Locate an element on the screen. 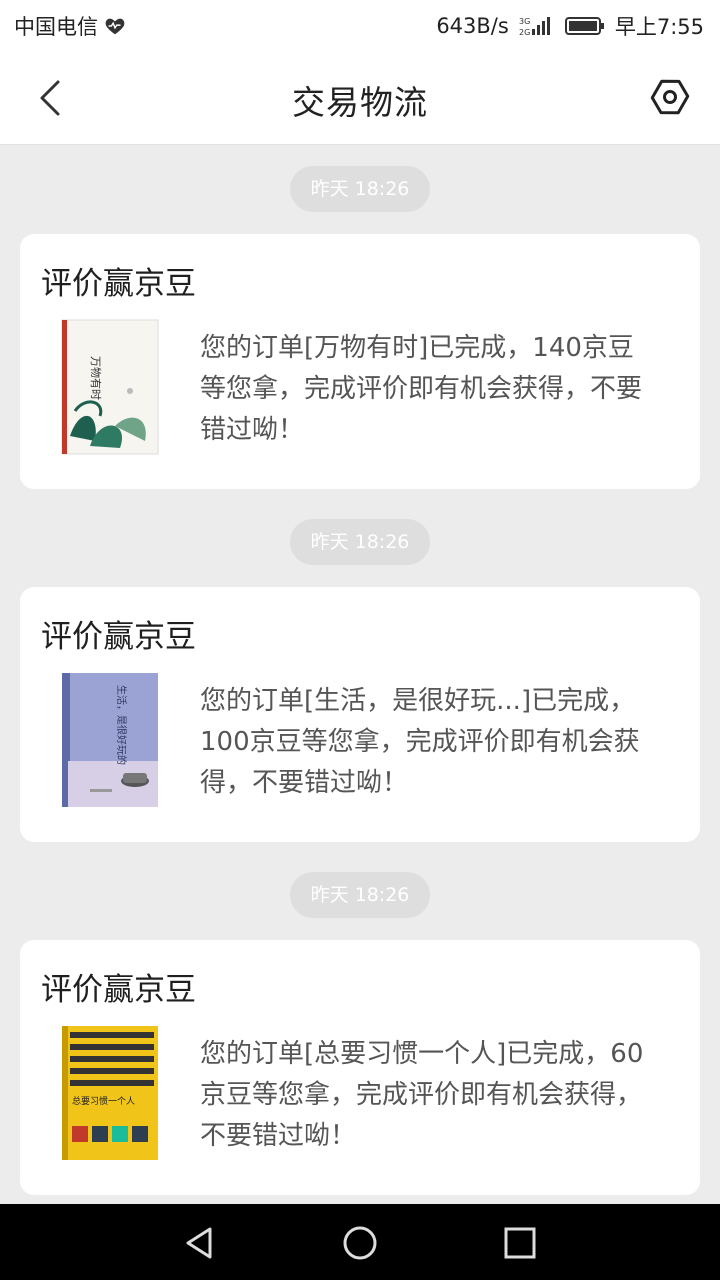  svg-text: 万物有时 is located at coordinates (96, 378).